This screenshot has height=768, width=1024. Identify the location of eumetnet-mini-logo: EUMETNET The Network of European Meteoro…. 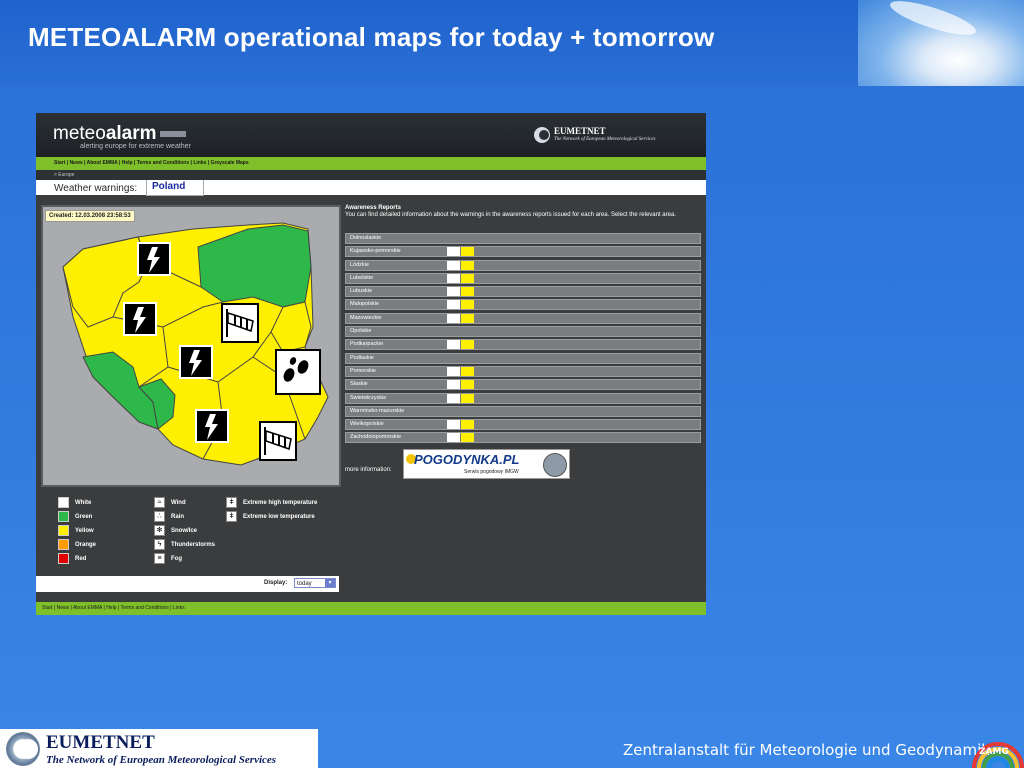
(609, 136).